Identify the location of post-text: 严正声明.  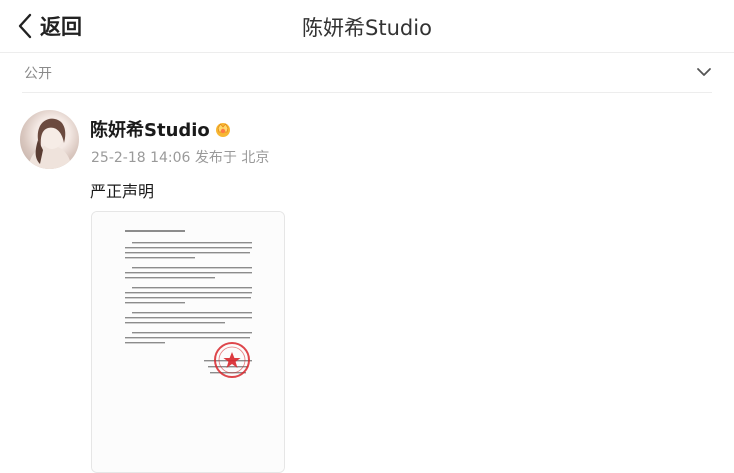
(122, 191).